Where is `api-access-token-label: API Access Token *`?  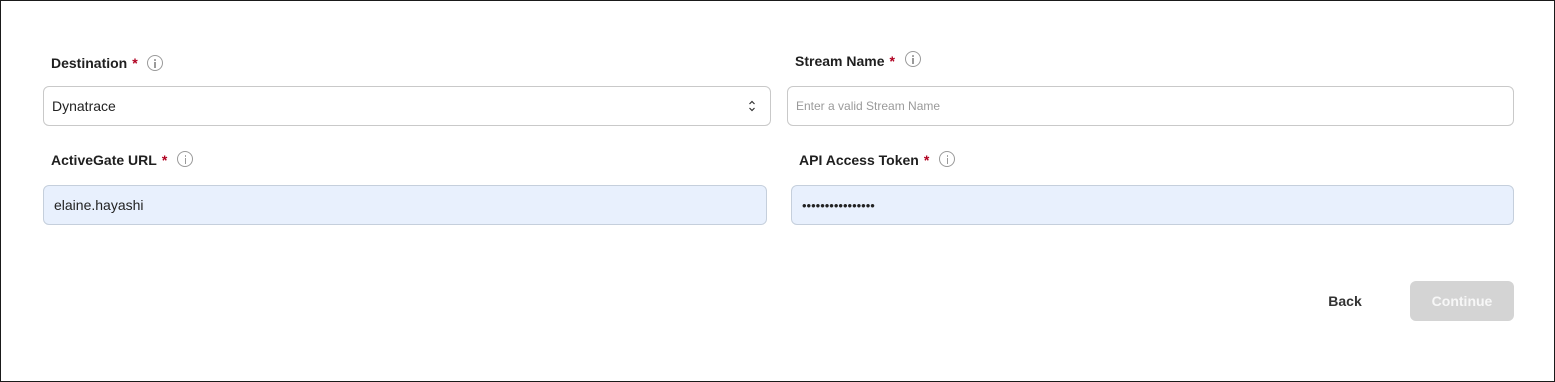 api-access-token-label: API Access Token * is located at coordinates (877, 159).